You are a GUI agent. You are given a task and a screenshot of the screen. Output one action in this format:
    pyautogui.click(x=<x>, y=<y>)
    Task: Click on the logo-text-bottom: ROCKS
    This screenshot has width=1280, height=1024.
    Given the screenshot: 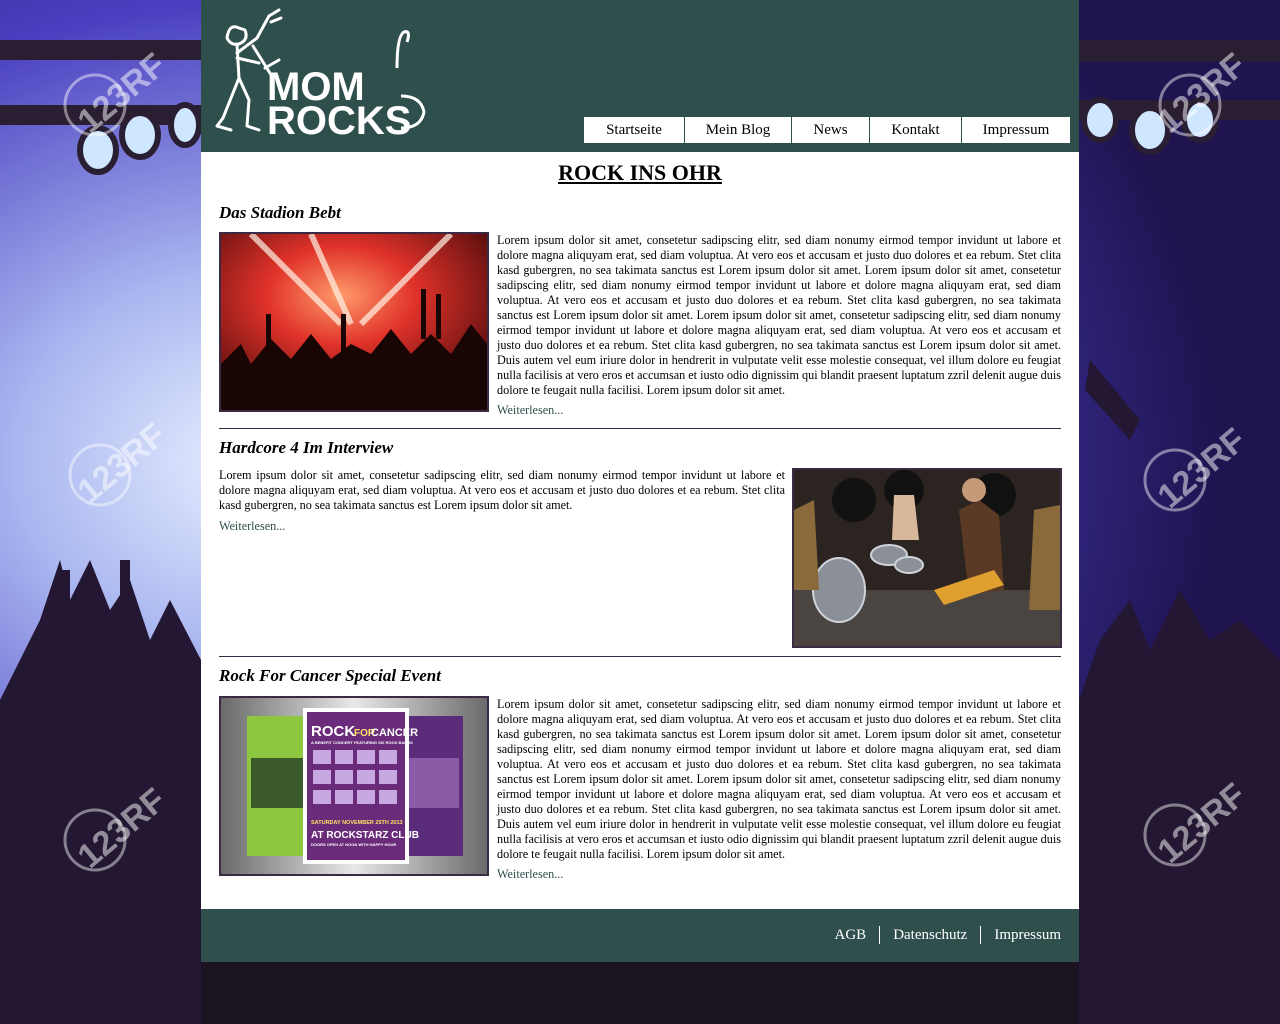 What is the action you would take?
    pyautogui.click(x=339, y=121)
    